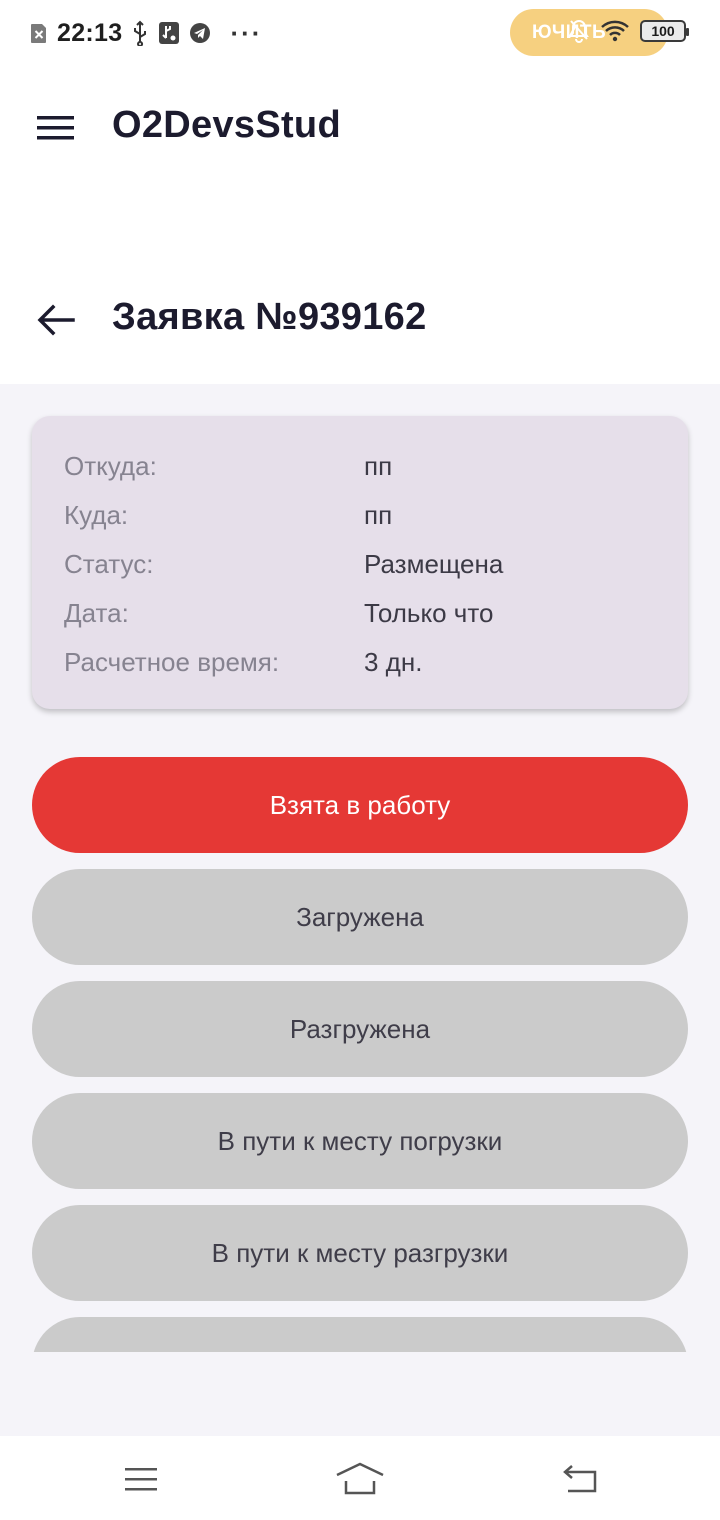  I want to click on recents-menu-icon, so click(141, 1479).